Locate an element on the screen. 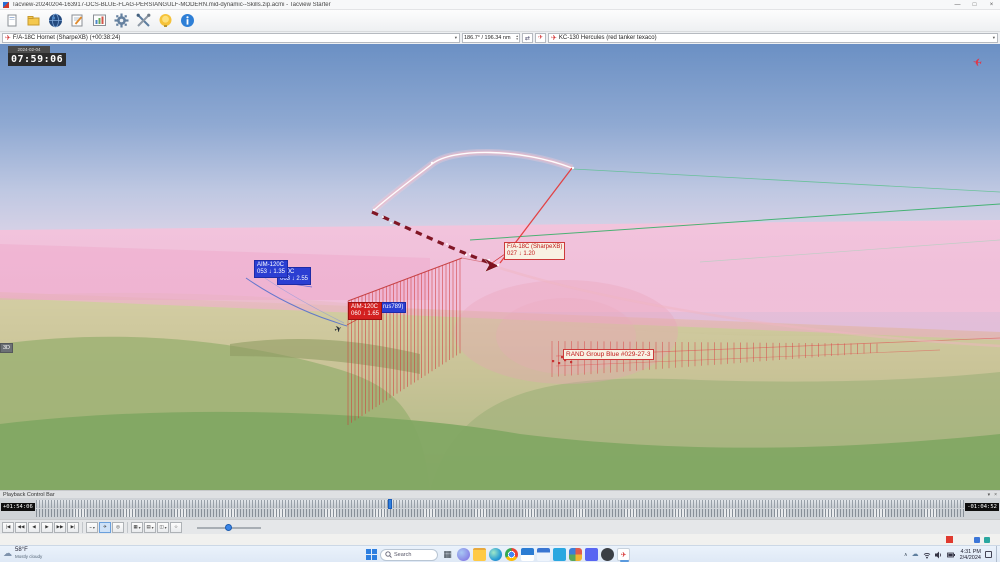  play-button: ▶ is located at coordinates (47, 527).